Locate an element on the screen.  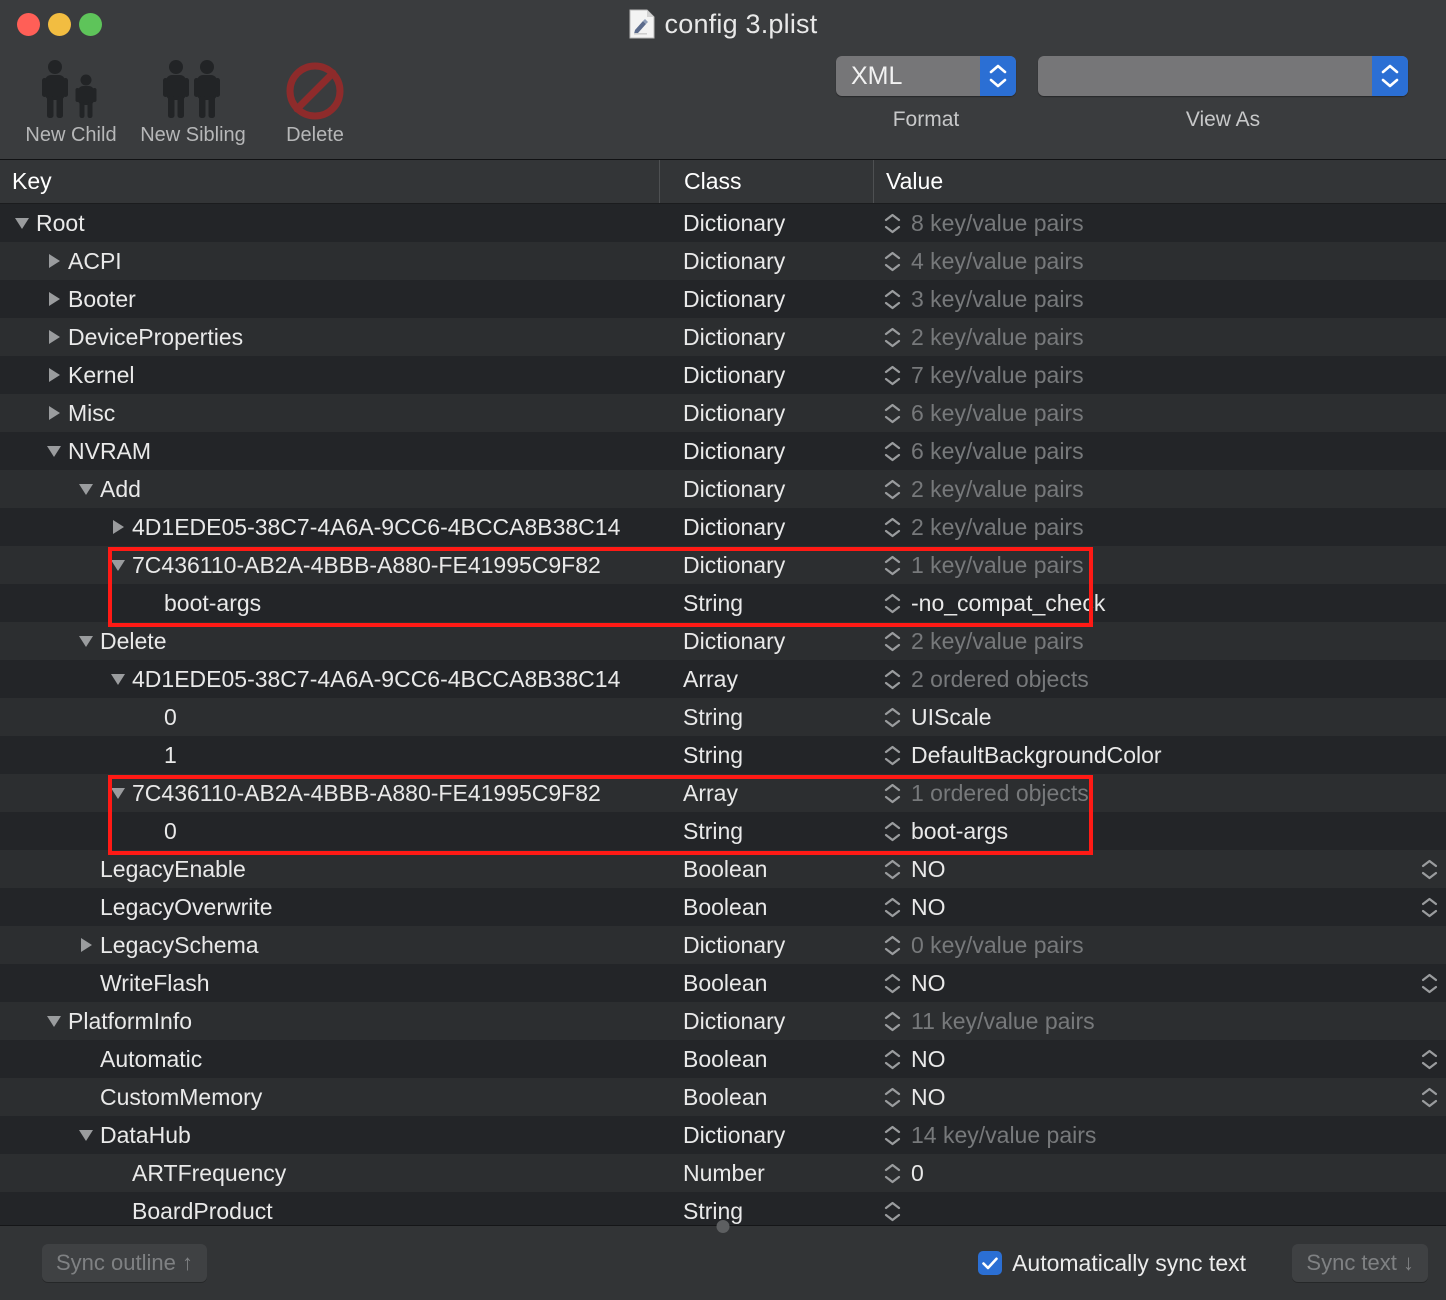
format-popup-button: XML is located at coordinates (926, 76).